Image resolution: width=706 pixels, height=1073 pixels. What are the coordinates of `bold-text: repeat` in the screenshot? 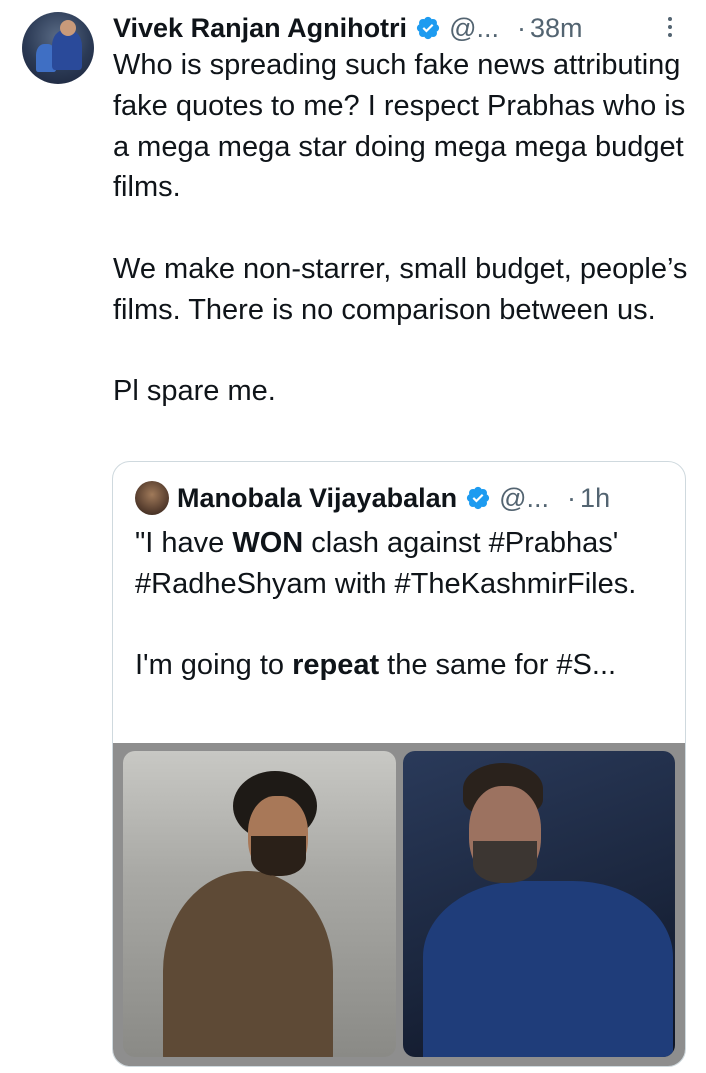 It's located at (336, 664).